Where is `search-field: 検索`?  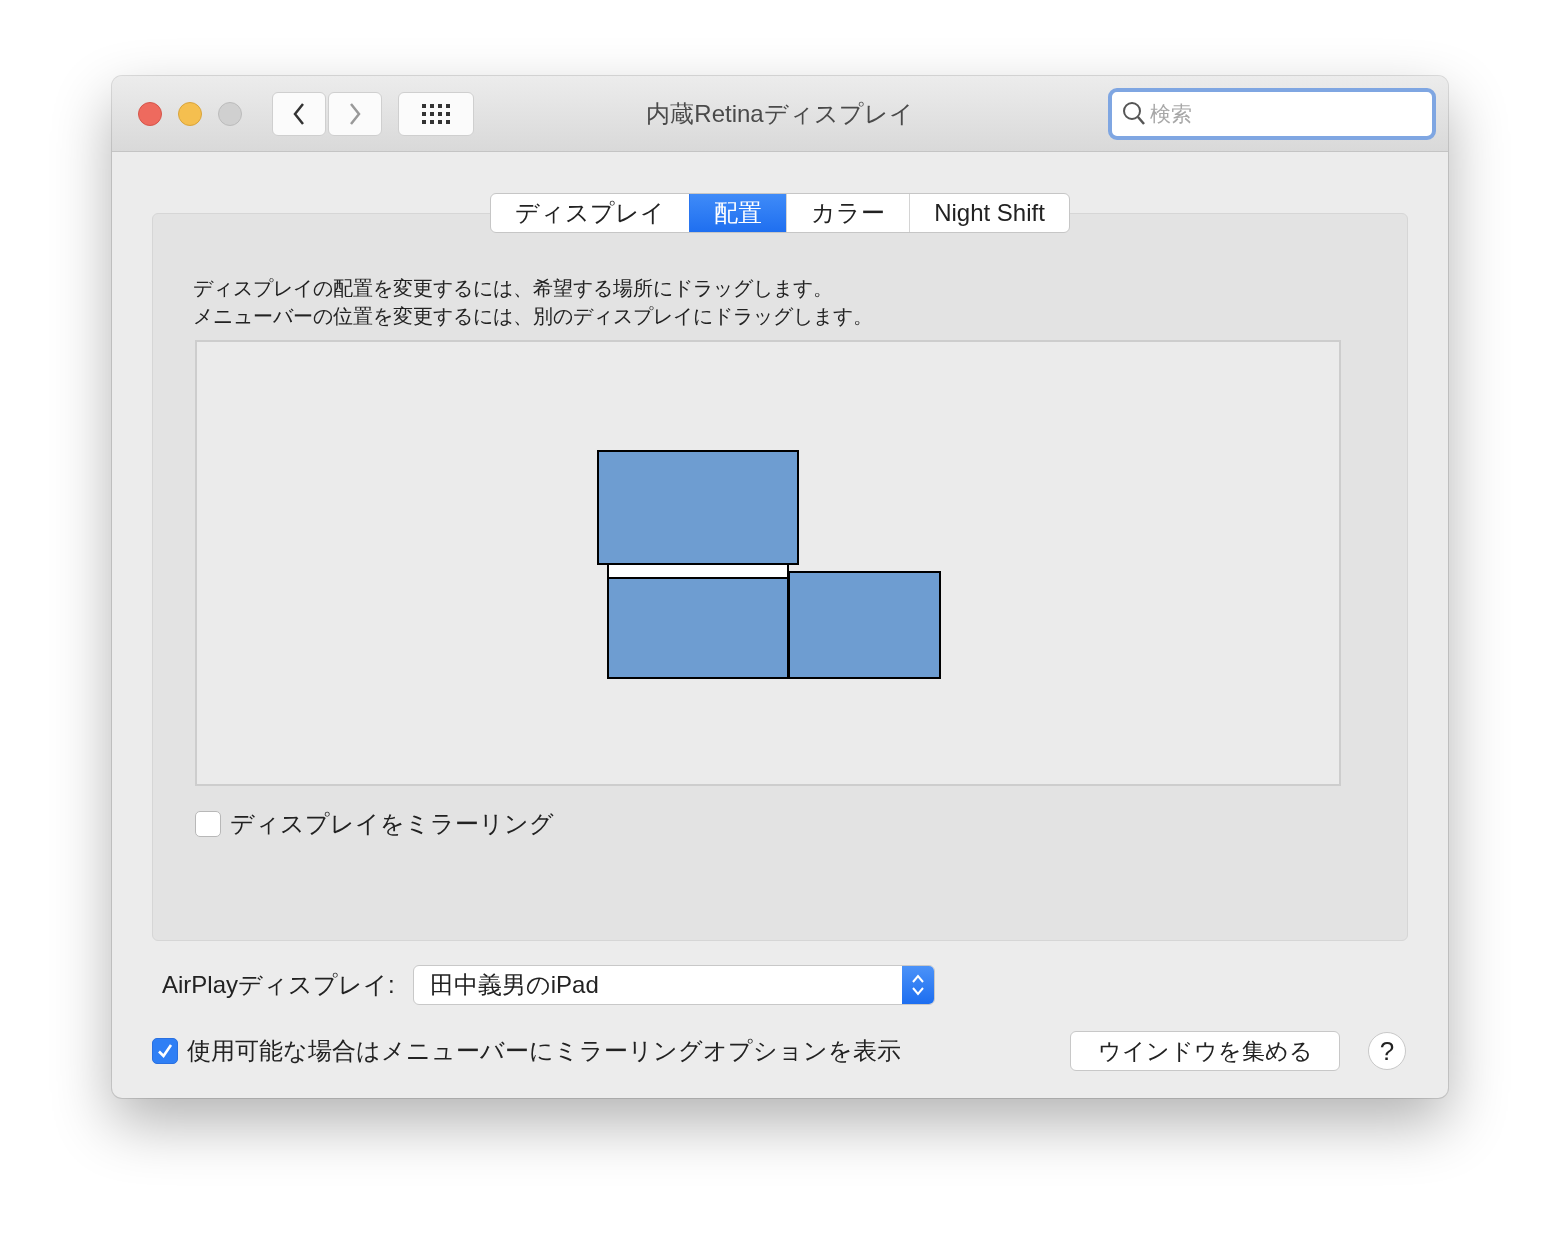 search-field: 検索 is located at coordinates (1272, 113).